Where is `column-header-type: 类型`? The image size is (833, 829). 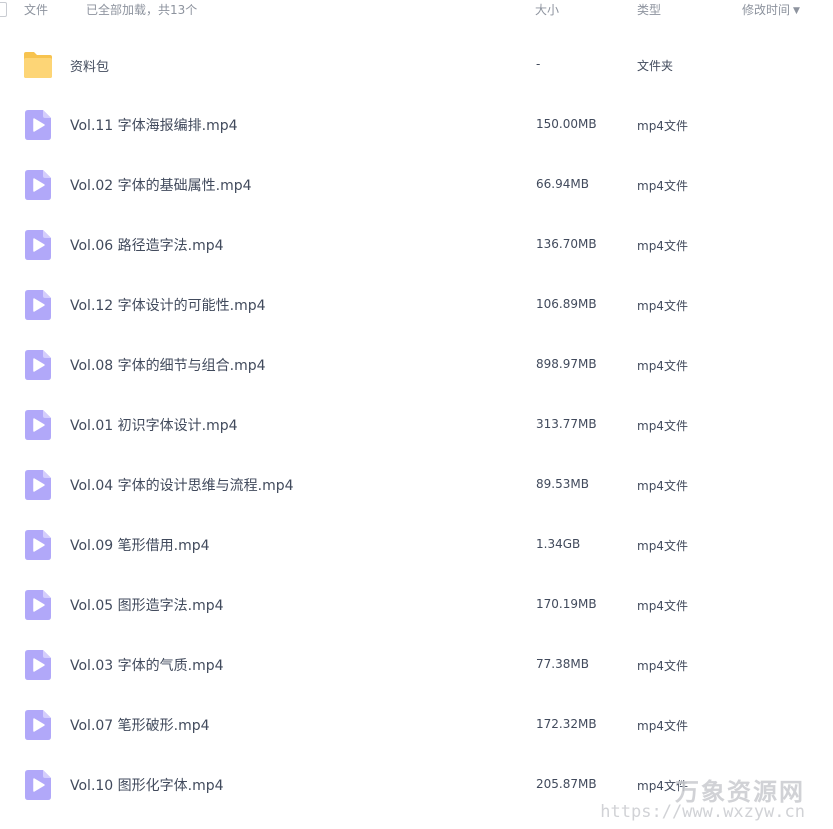 column-header-type: 类型 is located at coordinates (649, 9).